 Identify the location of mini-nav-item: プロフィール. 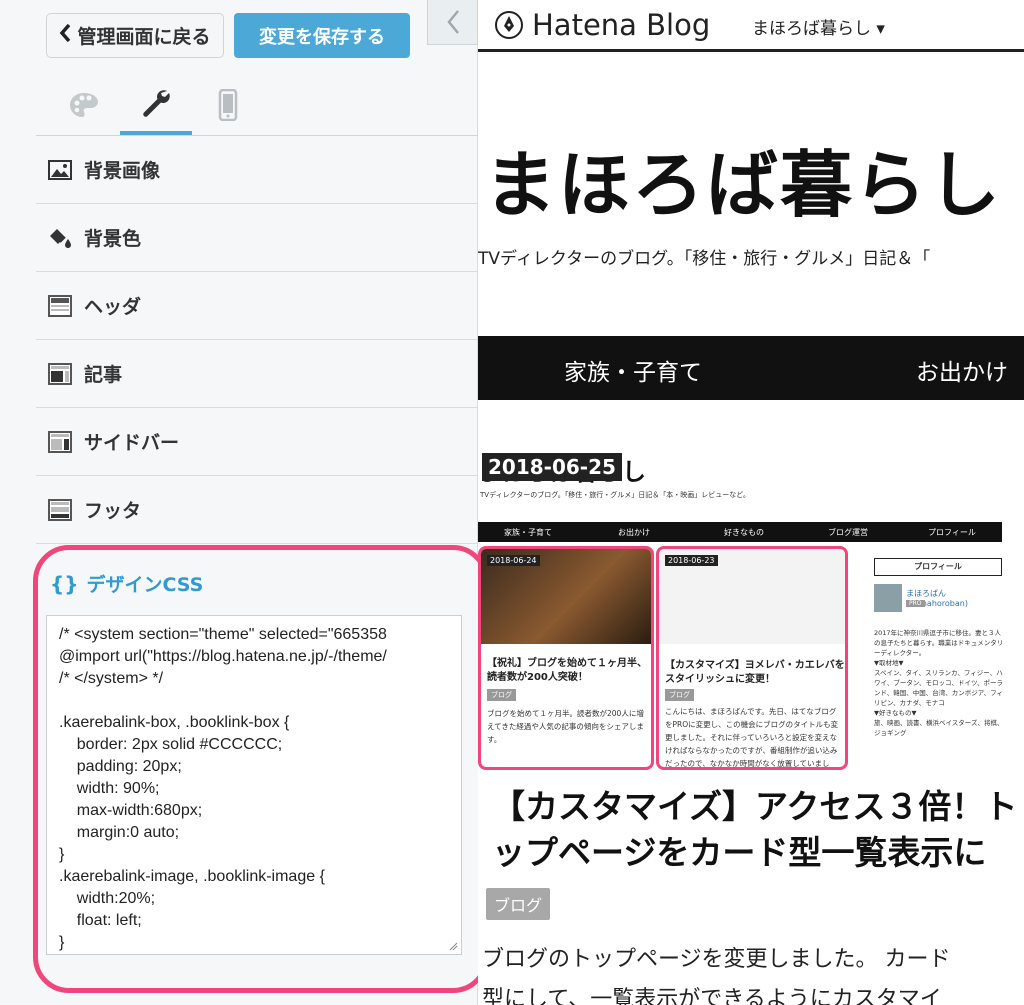
(952, 532).